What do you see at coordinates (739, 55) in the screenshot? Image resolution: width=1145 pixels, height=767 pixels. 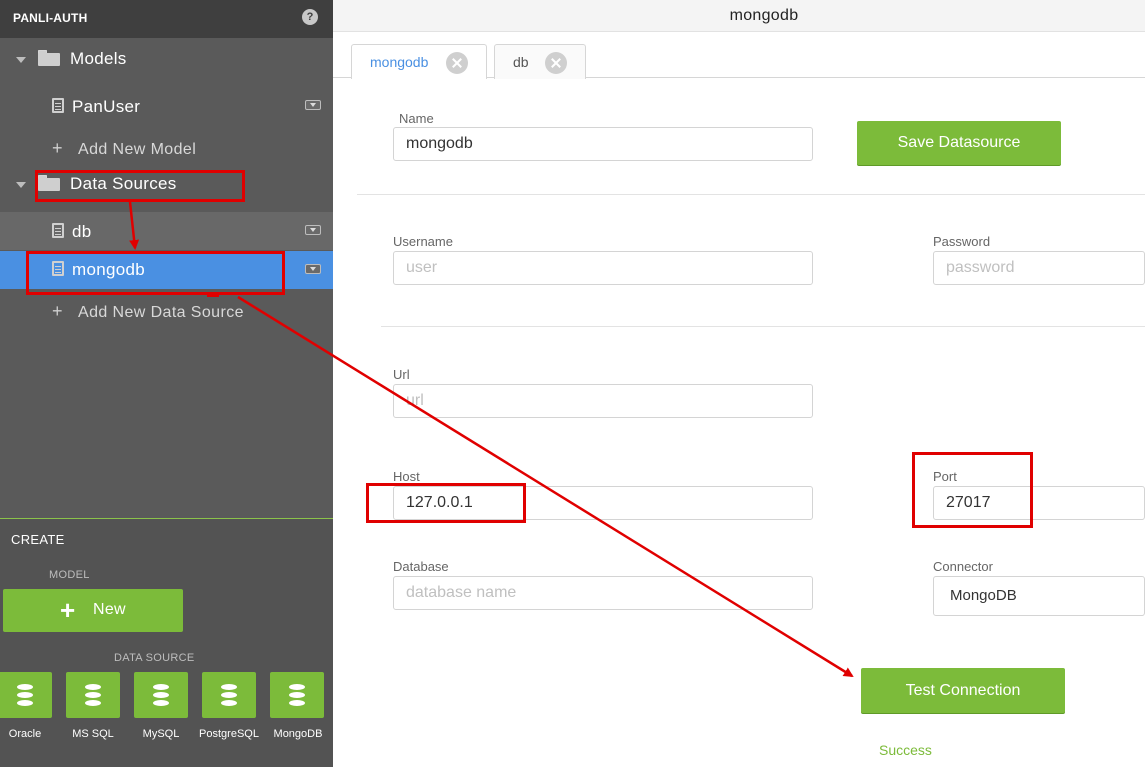 I see `tab-bar: mongodb db` at bounding box center [739, 55].